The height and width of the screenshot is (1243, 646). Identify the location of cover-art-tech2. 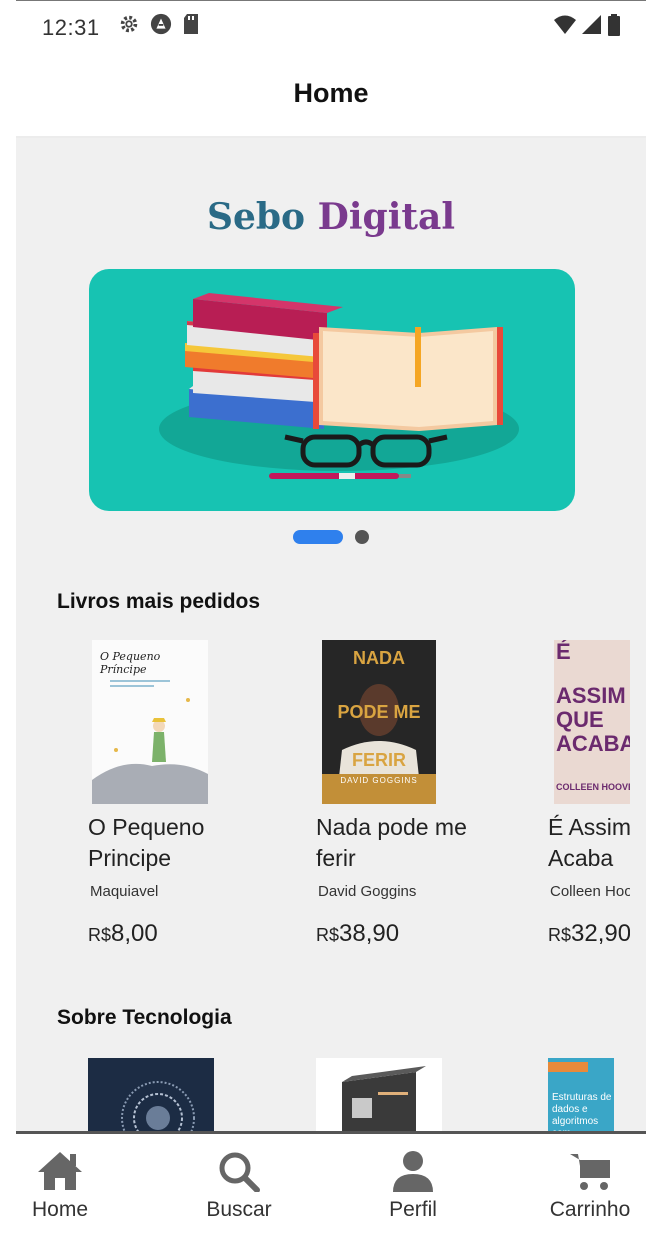
(379, 1094).